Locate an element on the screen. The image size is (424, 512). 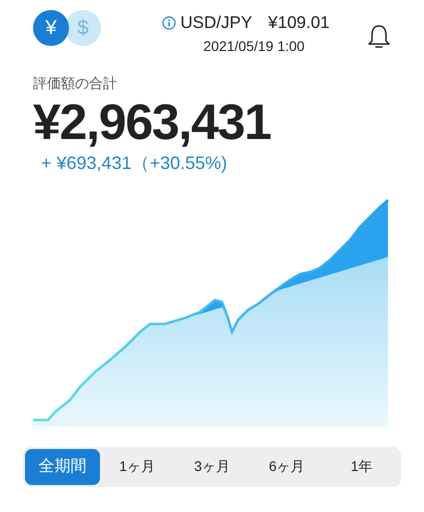
period-tab: 6ヶ月 is located at coordinates (286, 466).